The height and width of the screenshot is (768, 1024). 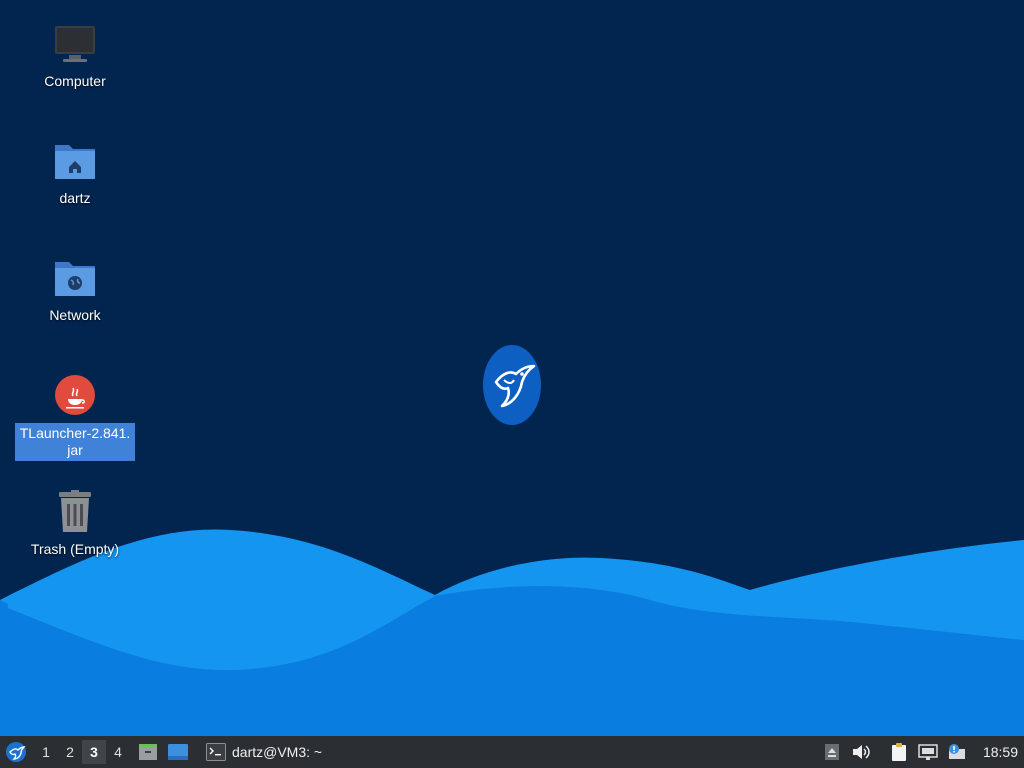 I want to click on start-menu-button, so click(x=16, y=752).